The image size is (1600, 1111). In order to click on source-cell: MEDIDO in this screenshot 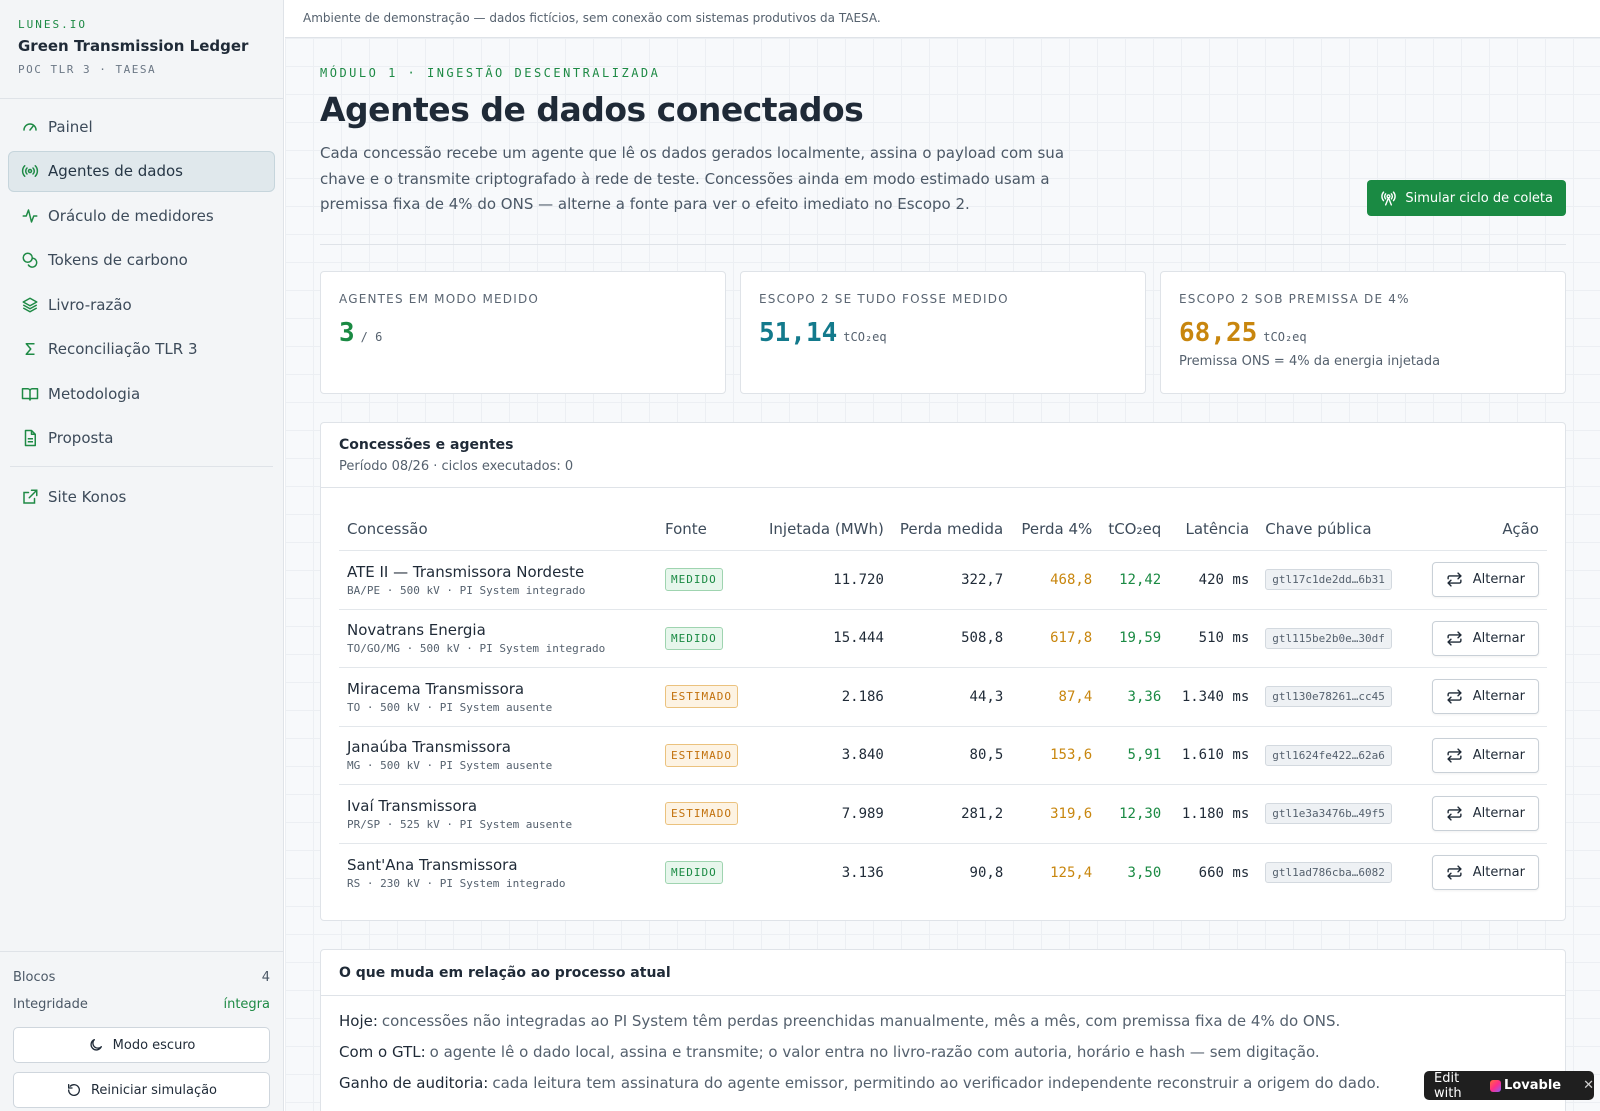, I will do `click(709, 580)`.